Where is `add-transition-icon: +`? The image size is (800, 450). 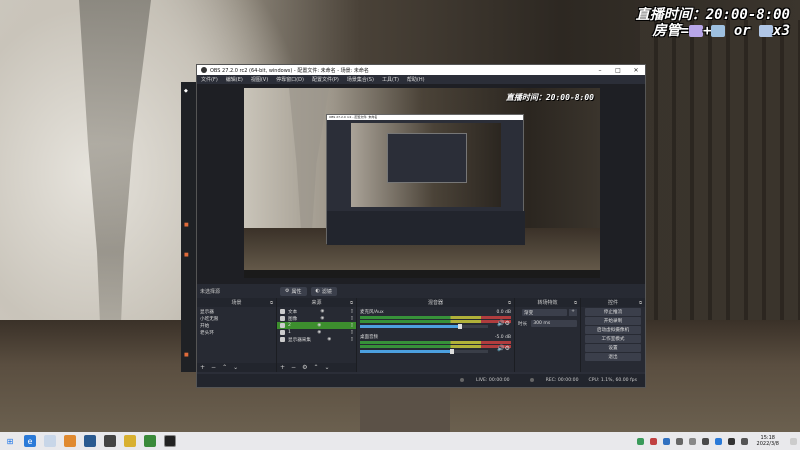
add-transition-icon: + is located at coordinates (573, 312).